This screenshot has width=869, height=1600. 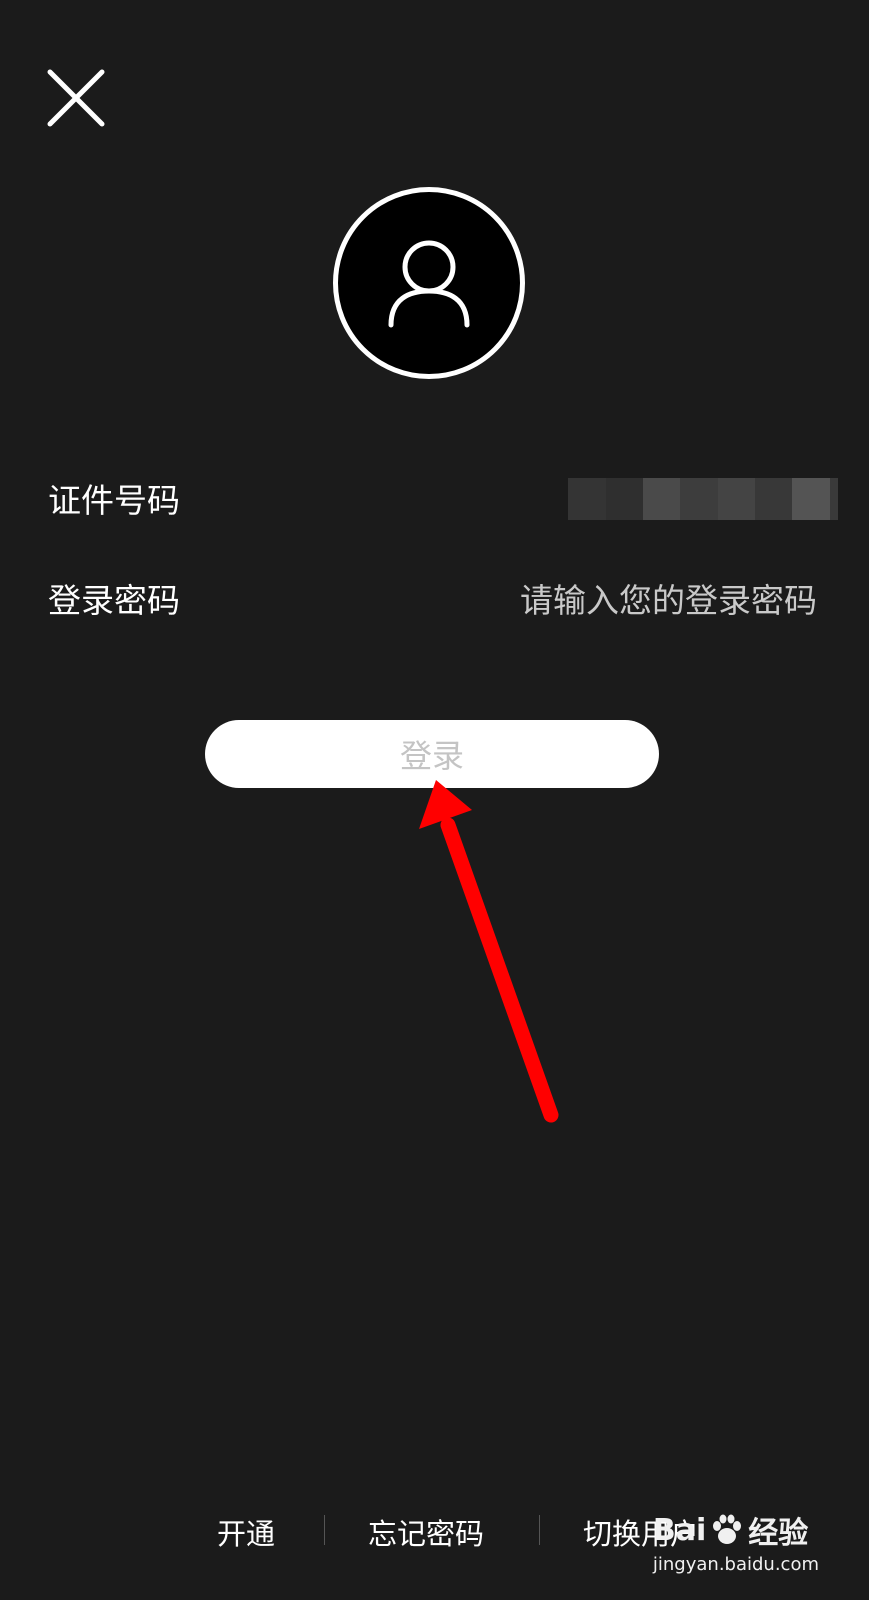 What do you see at coordinates (735, 1564) in the screenshot?
I see `watermark-url: jingyan.baidu.com` at bounding box center [735, 1564].